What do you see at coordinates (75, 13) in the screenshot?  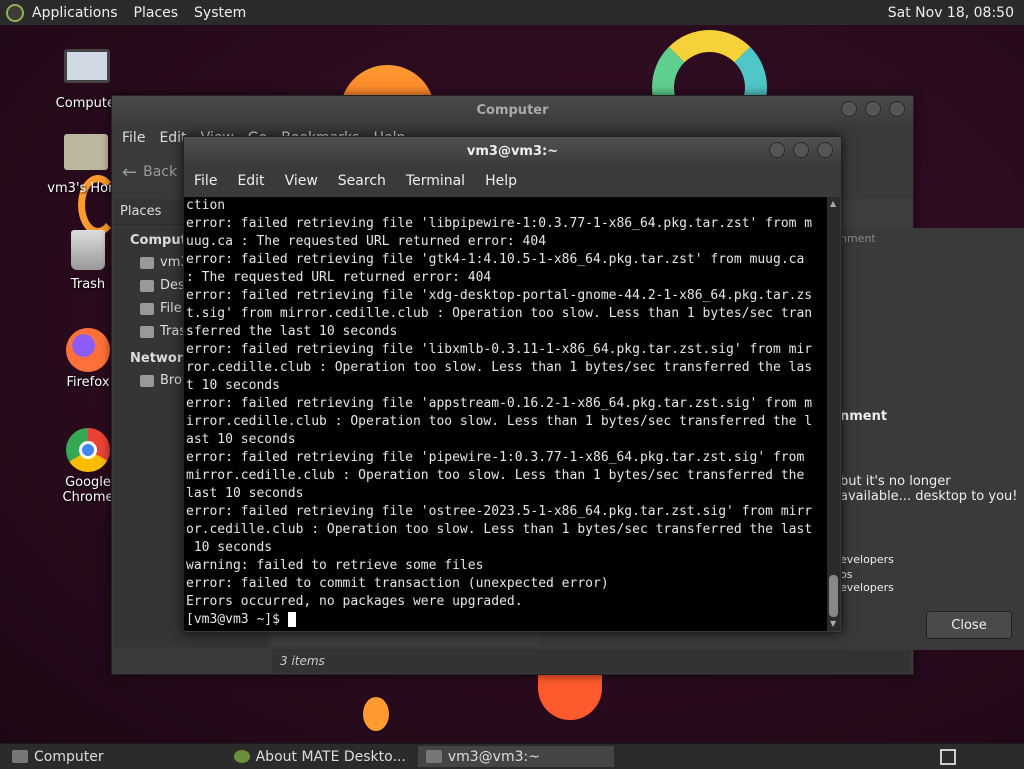 I see `applications-menu: Applications` at bounding box center [75, 13].